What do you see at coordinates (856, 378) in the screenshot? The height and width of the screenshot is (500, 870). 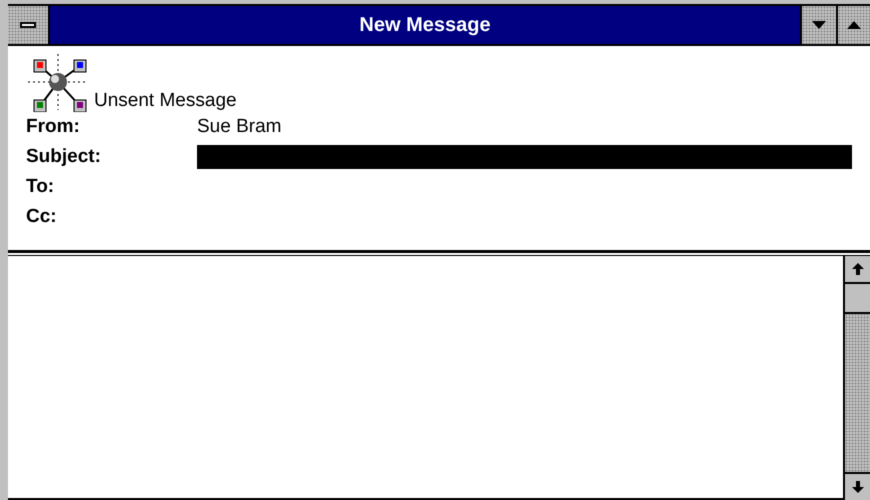 I see `vertical-scrollbar` at bounding box center [856, 378].